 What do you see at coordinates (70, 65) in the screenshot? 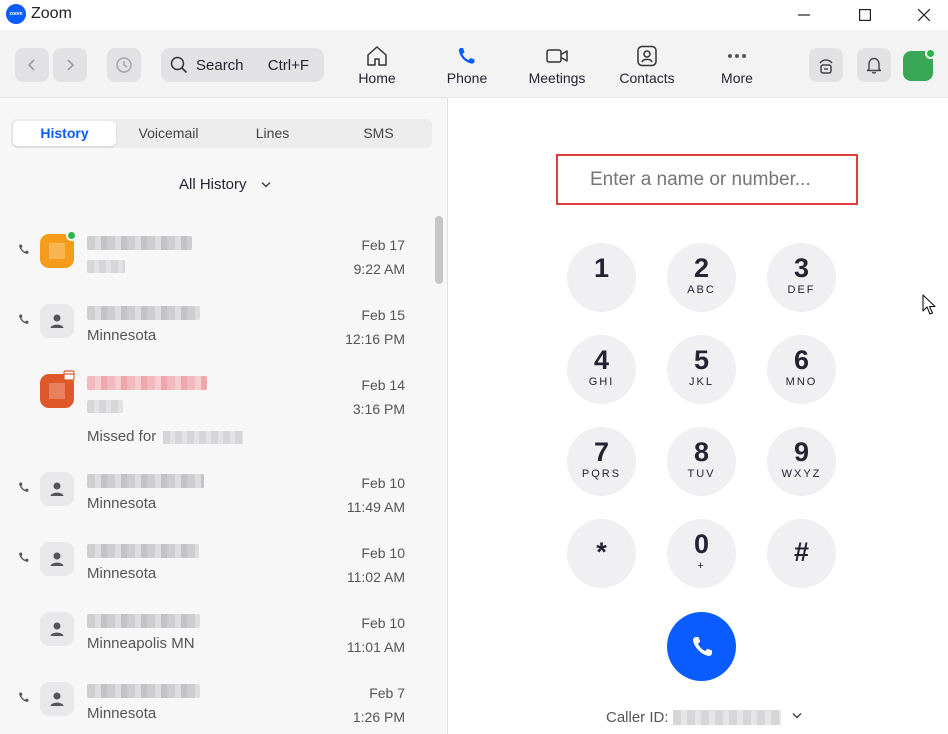
I see `forward-button` at bounding box center [70, 65].